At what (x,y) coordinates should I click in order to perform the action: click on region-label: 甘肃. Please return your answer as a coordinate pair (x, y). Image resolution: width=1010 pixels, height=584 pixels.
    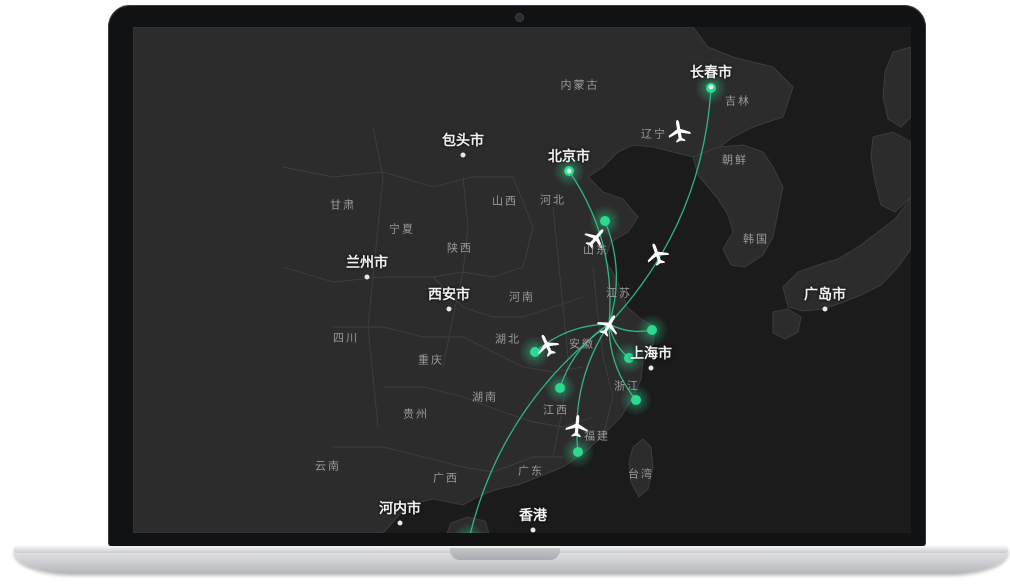
    Looking at the image, I should click on (343, 205).